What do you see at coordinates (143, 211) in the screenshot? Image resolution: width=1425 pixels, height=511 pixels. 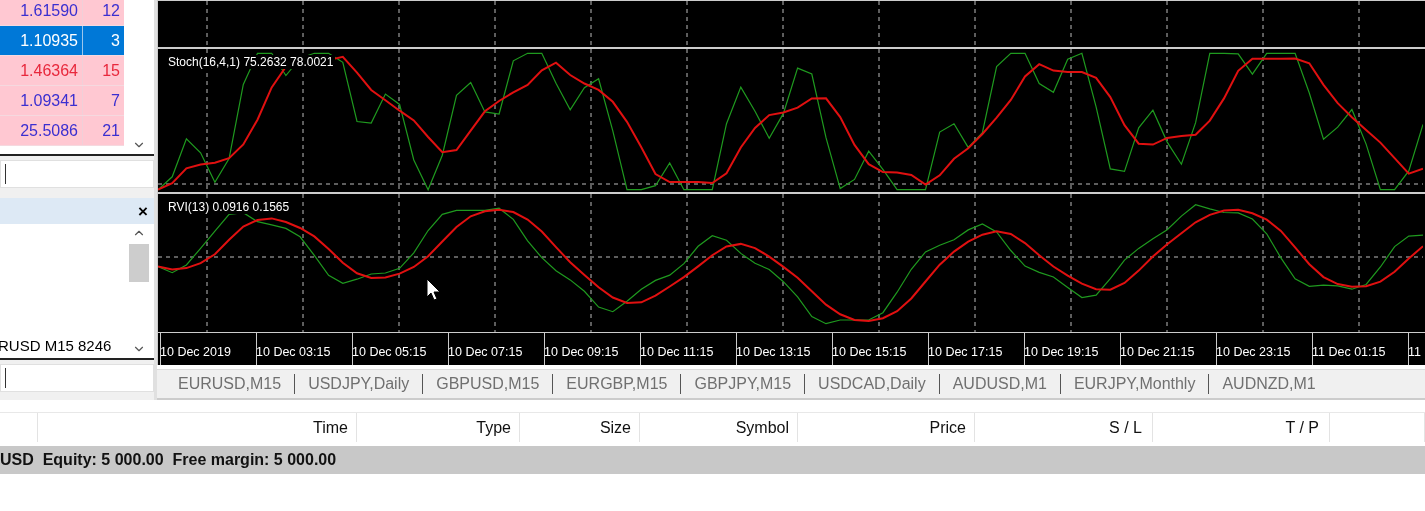 I see `close-button: ×` at bounding box center [143, 211].